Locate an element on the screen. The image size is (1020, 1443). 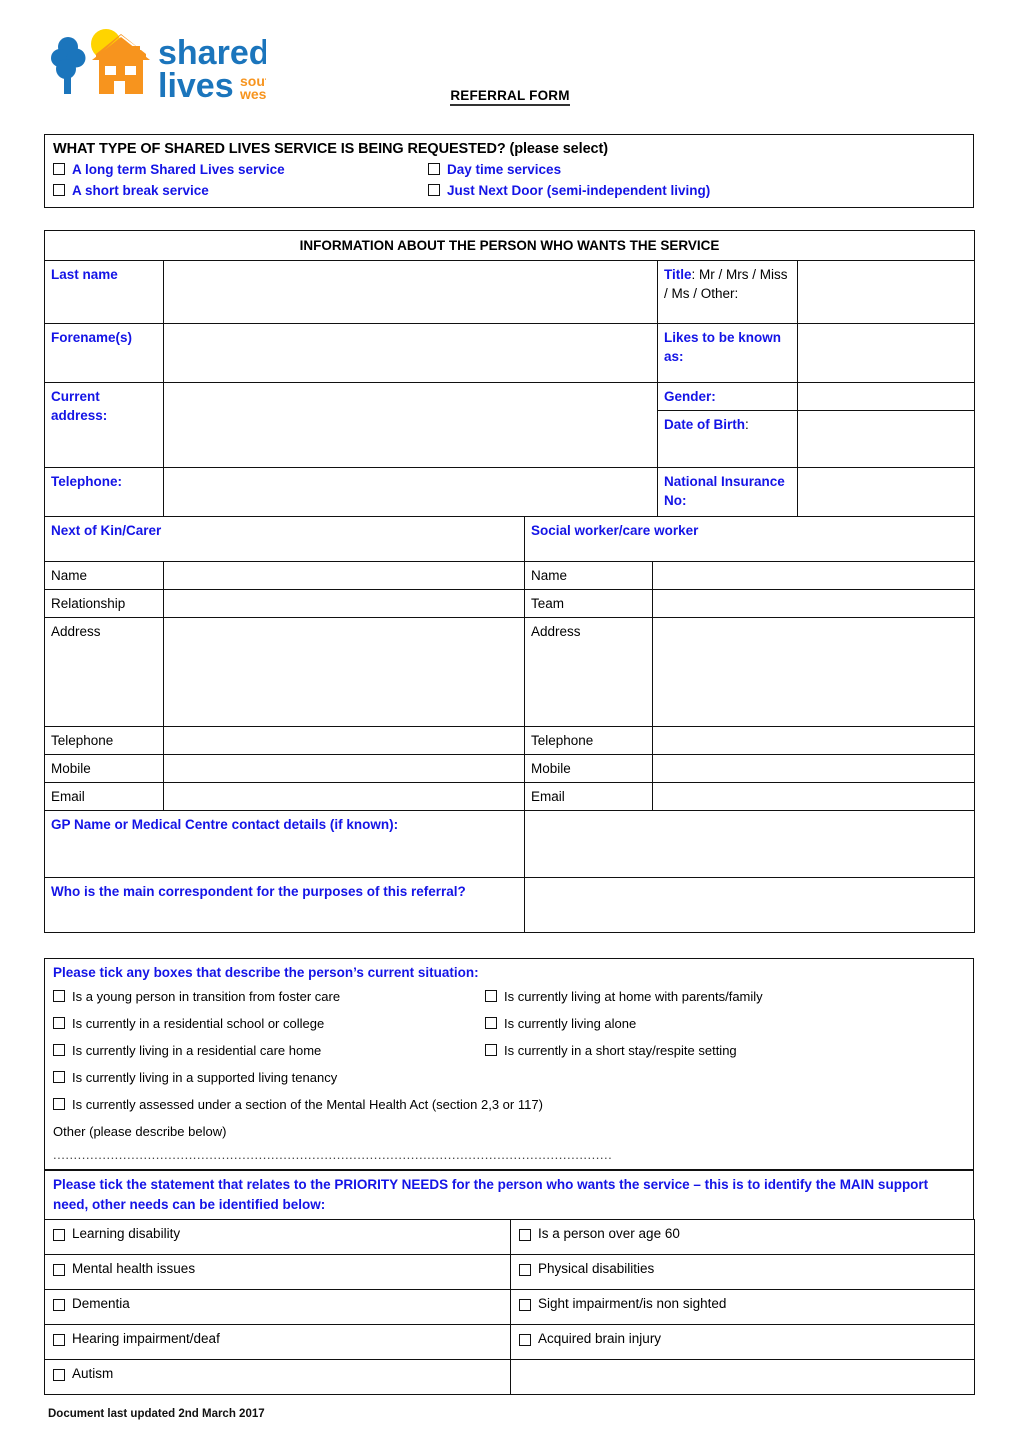
input-gender is located at coordinates (886, 396).